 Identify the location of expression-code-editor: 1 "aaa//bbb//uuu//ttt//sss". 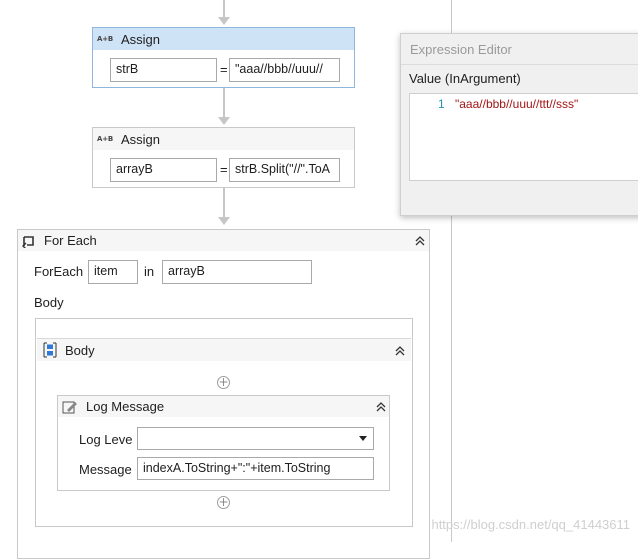
(523, 137).